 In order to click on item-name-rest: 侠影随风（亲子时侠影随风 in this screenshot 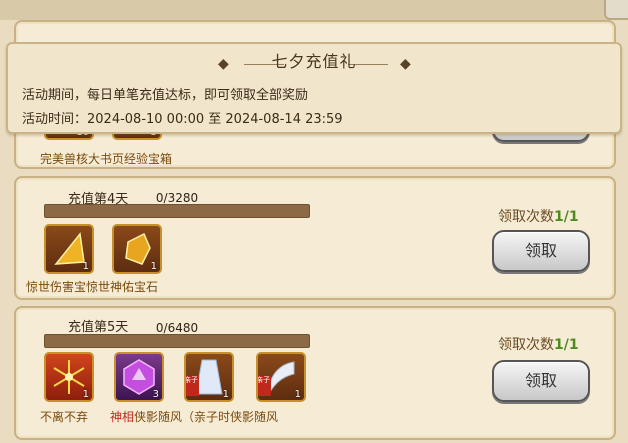, I will do `click(206, 417)`.